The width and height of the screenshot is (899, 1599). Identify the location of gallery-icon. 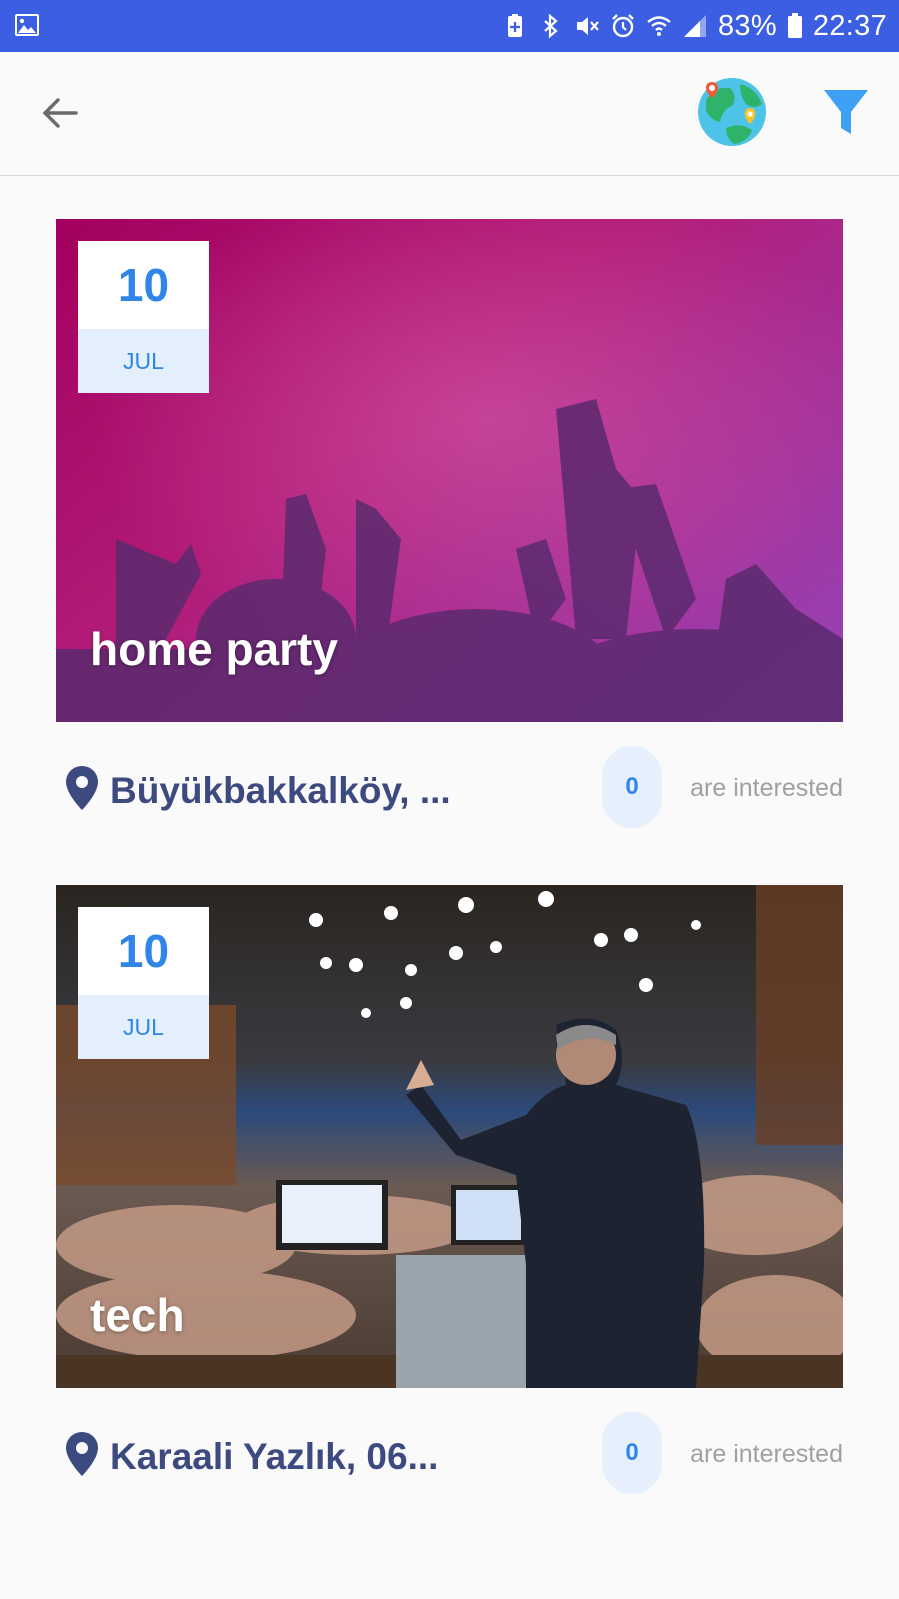
(27, 25).